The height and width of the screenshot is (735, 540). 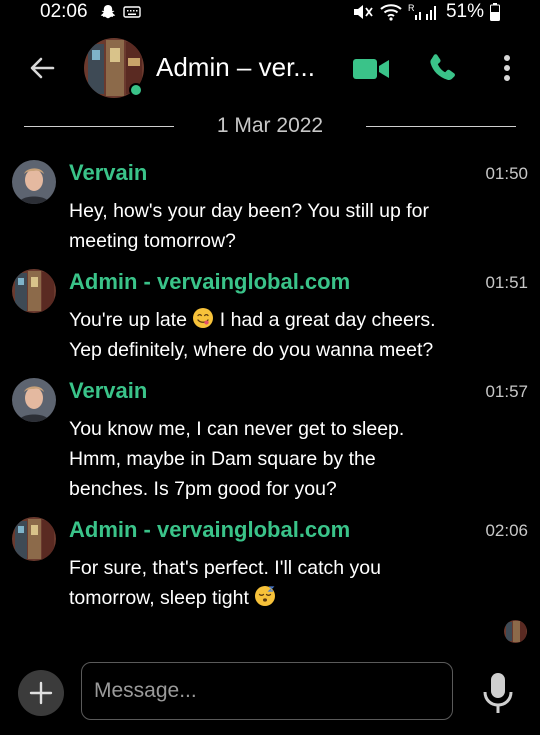 I want to click on read-receipt-avatar, so click(x=515, y=631).